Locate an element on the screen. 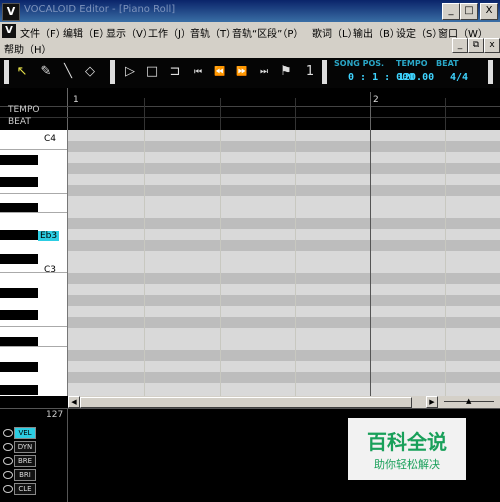 The image size is (500, 502). eraser-tool-icon: ◇ is located at coordinates (90, 72).